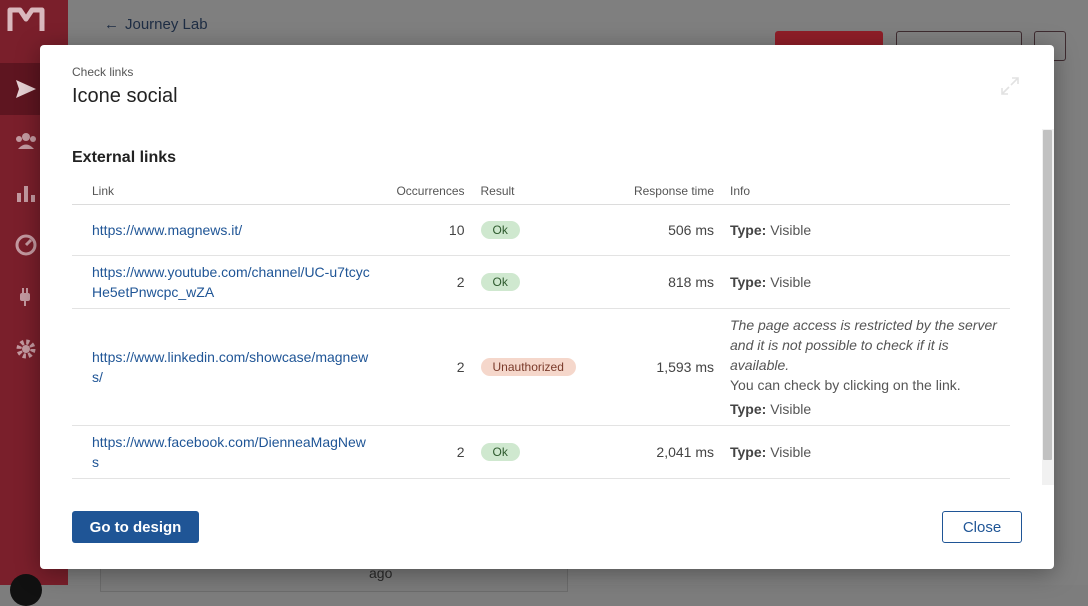  What do you see at coordinates (26, 194) in the screenshot?
I see `bar-chart-icon` at bounding box center [26, 194].